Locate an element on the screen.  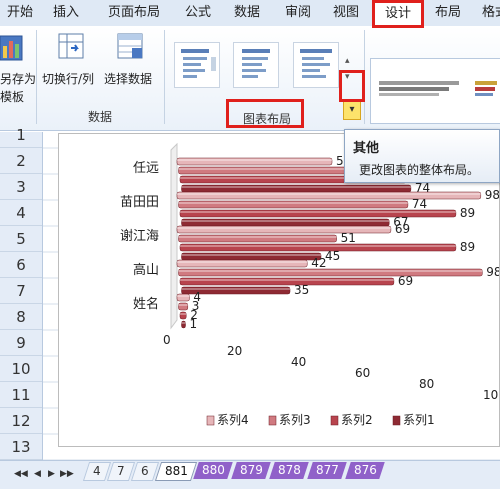
prev-sheet-button: ◀ is located at coordinates (37, 474).